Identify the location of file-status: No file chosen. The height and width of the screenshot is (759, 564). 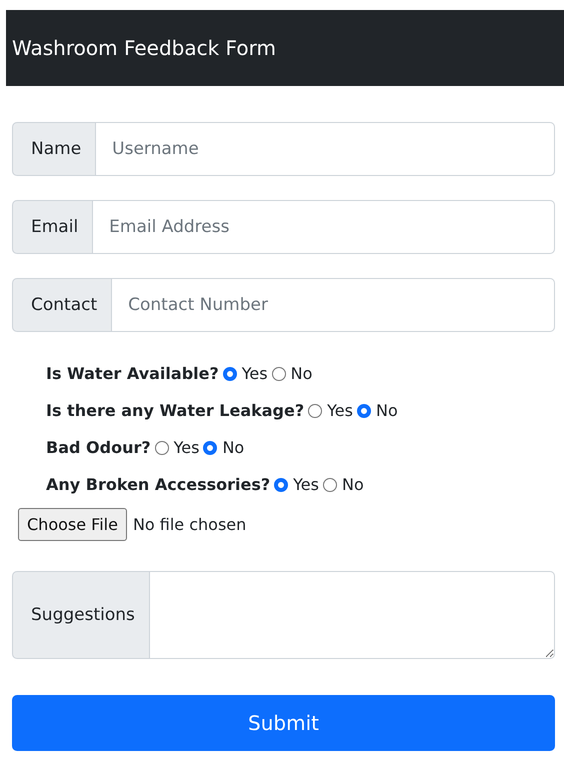
(189, 524).